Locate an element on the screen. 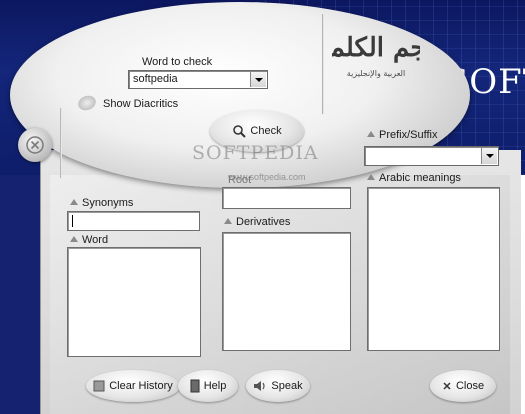  app-logo: مُعجم الكلمات العربية والإنجليزية is located at coordinates (375, 53).